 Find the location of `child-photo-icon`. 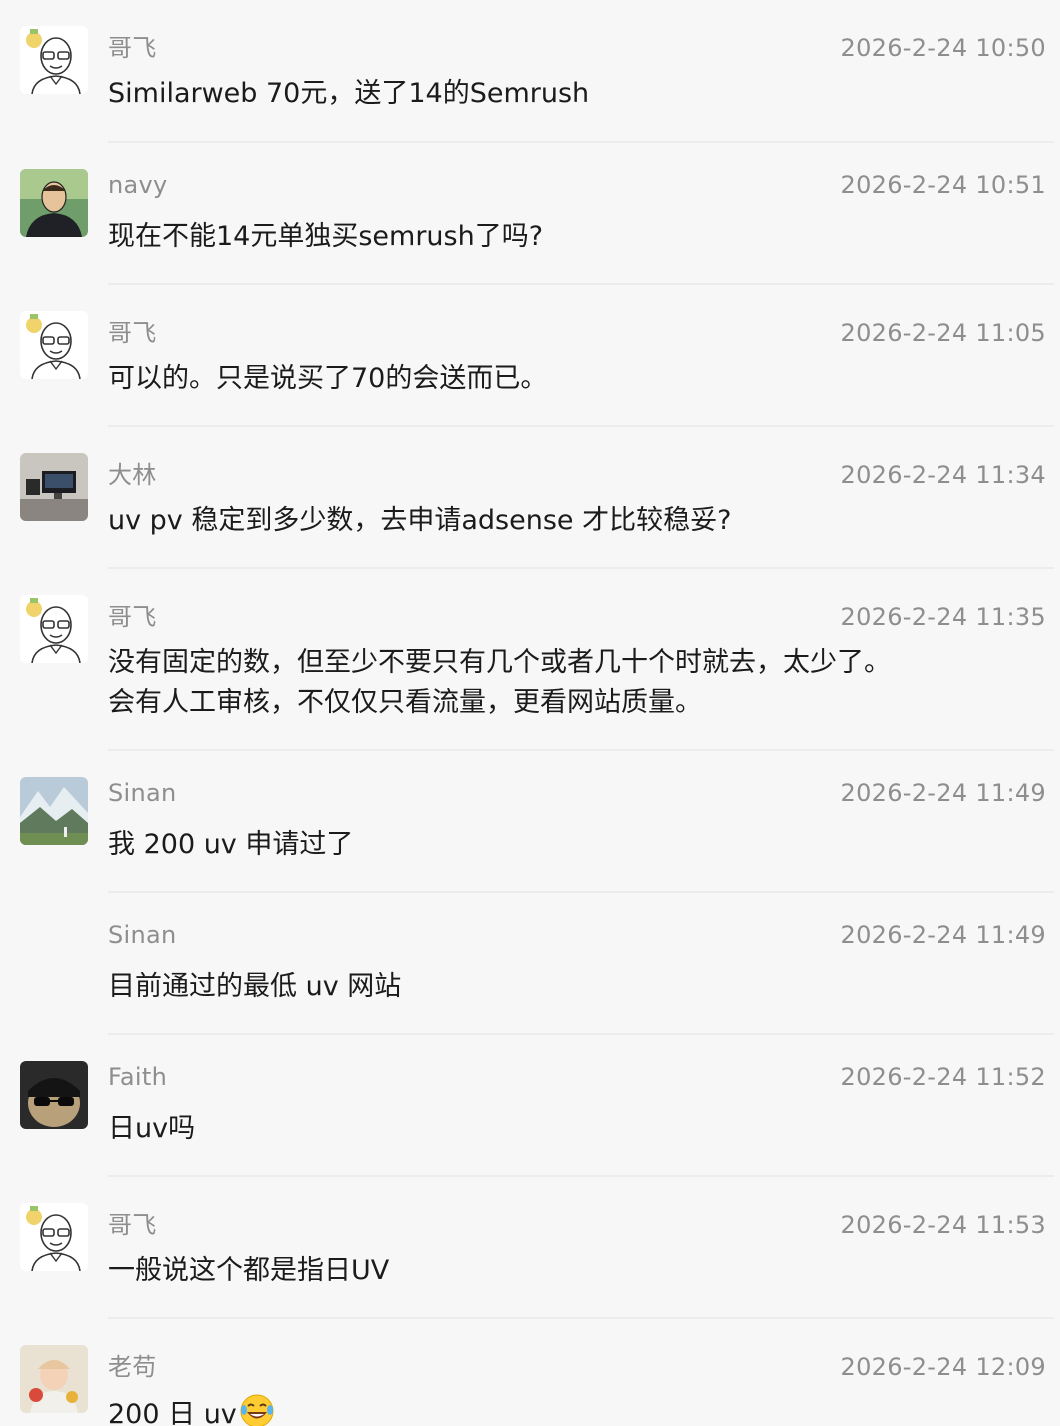

child-photo-icon is located at coordinates (54, 1379).